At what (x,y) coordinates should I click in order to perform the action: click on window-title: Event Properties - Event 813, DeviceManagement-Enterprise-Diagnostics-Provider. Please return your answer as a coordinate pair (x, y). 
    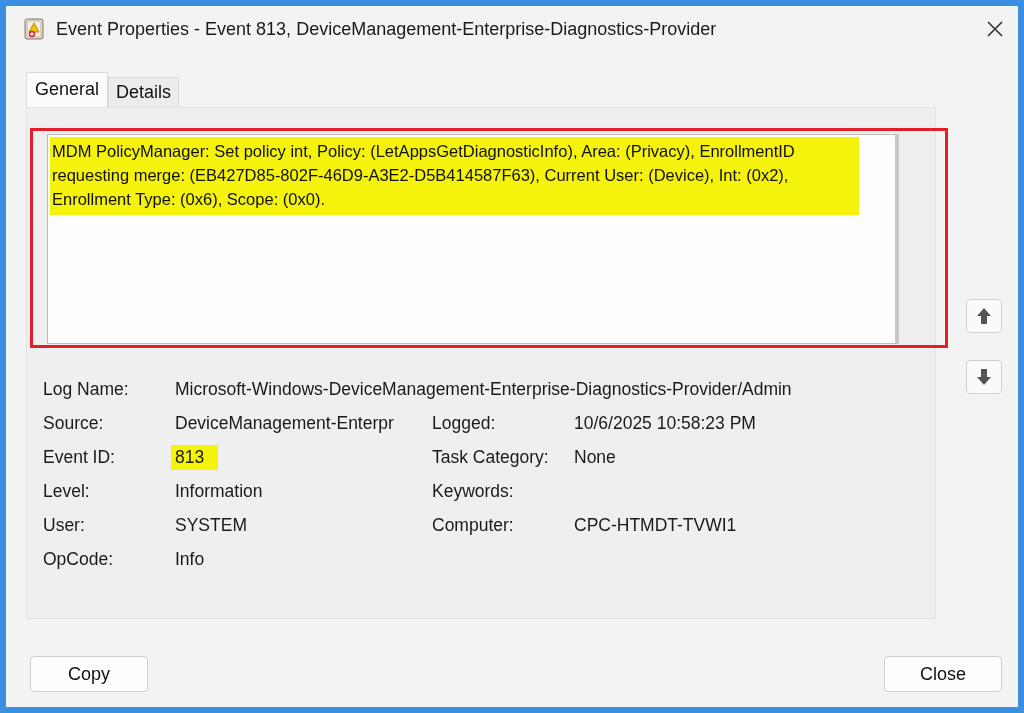
    Looking at the image, I should click on (387, 29).